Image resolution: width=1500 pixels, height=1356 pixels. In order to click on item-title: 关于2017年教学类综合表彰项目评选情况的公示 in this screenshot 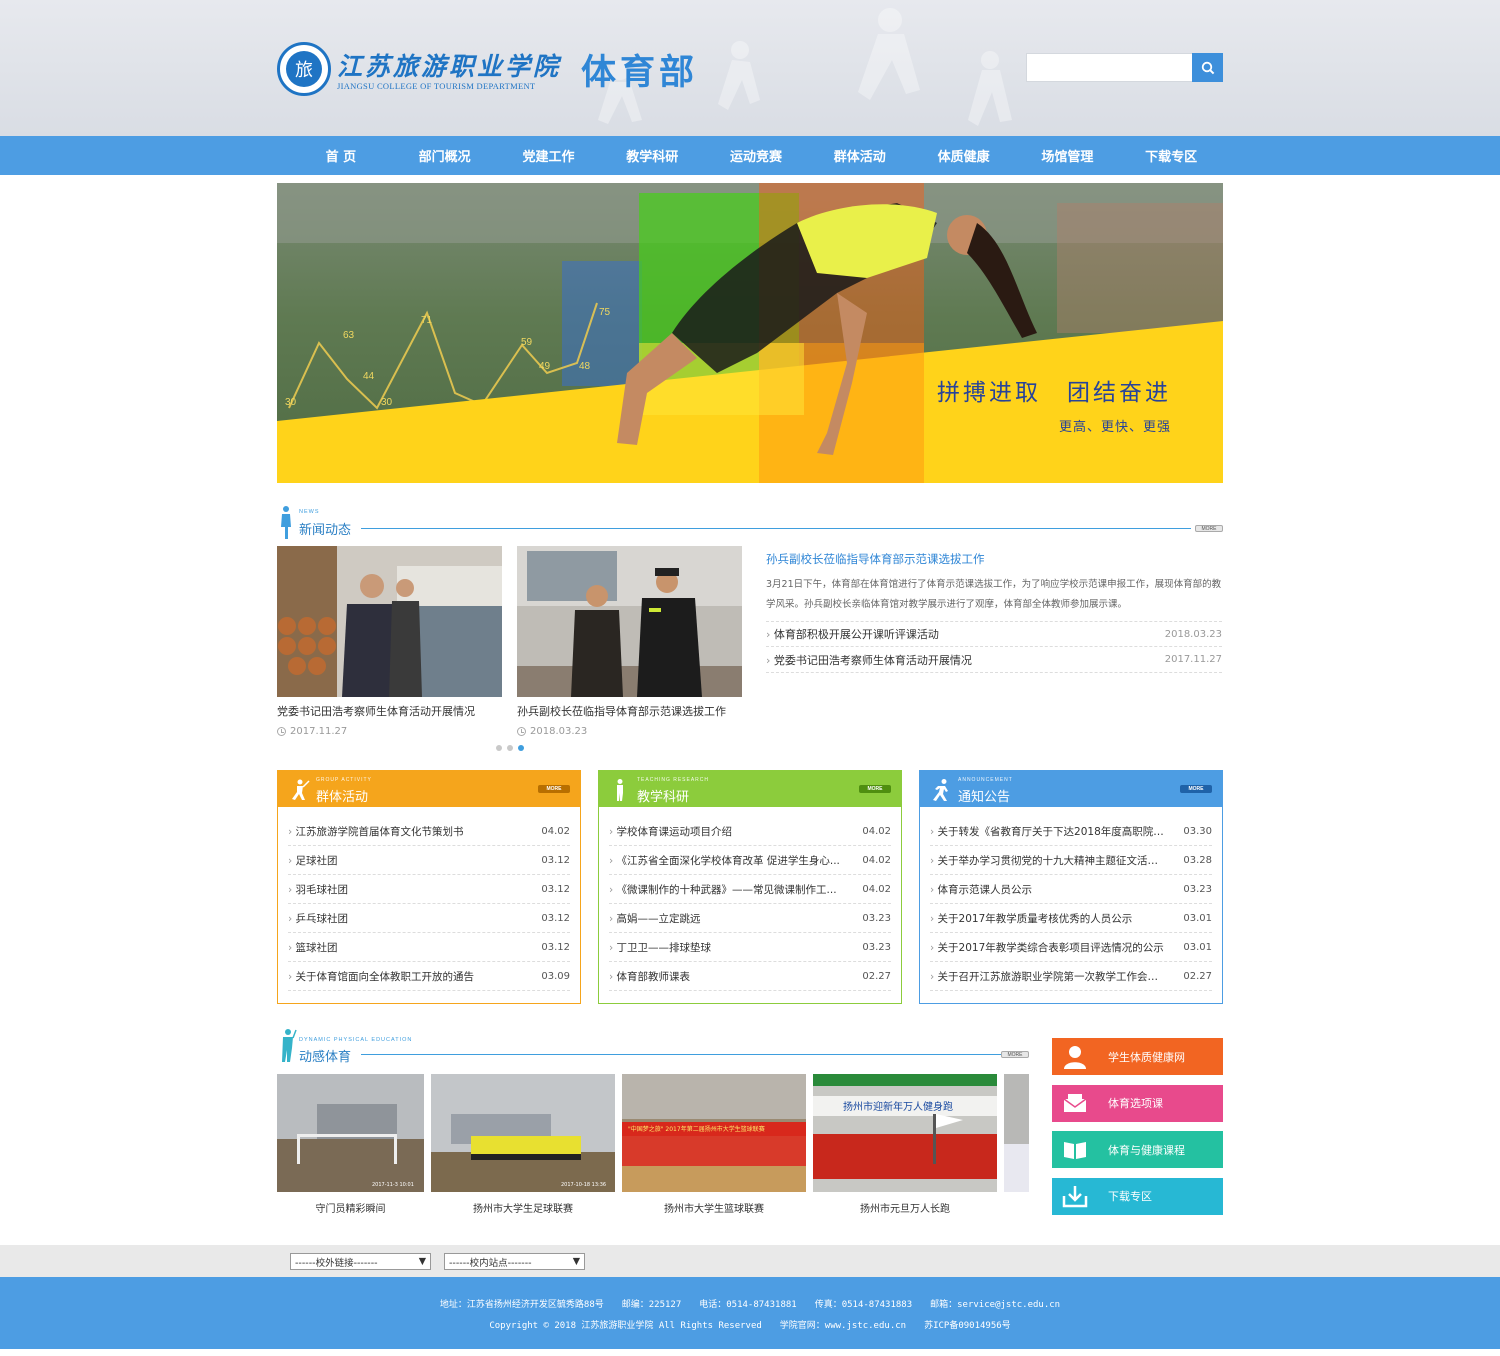, I will do `click(1047, 947)`.